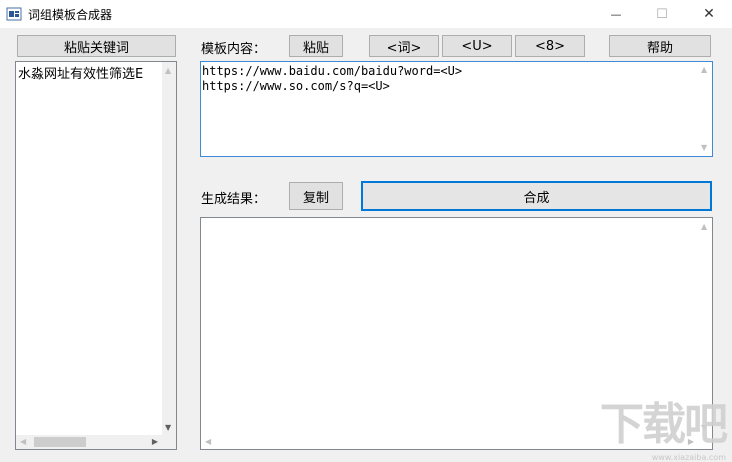 Image resolution: width=732 pixels, height=462 pixels. What do you see at coordinates (477, 46) in the screenshot?
I see `insert-u-button: <U>` at bounding box center [477, 46].